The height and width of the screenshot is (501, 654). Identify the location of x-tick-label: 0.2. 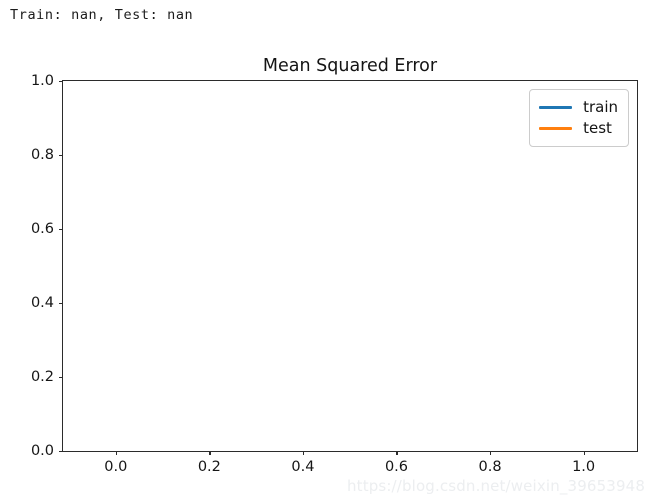
(209, 467).